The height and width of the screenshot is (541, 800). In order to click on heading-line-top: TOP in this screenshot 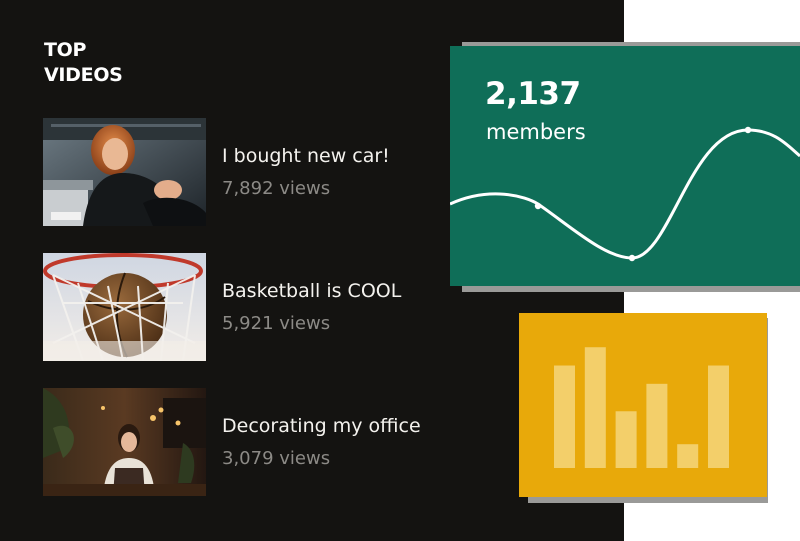, I will do `click(65, 50)`.